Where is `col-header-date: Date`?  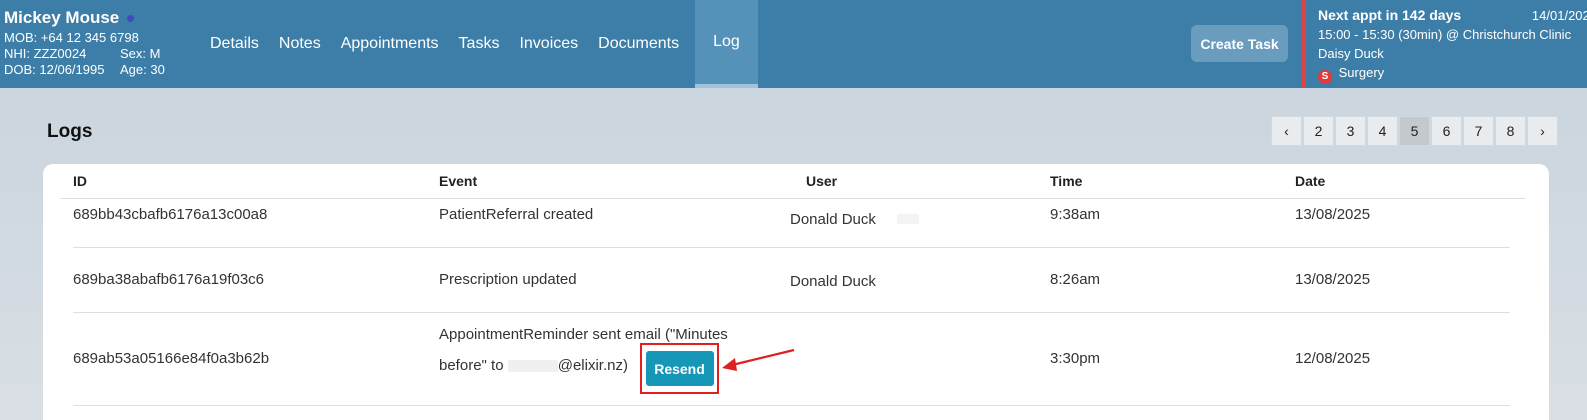 col-header-date: Date is located at coordinates (1310, 181).